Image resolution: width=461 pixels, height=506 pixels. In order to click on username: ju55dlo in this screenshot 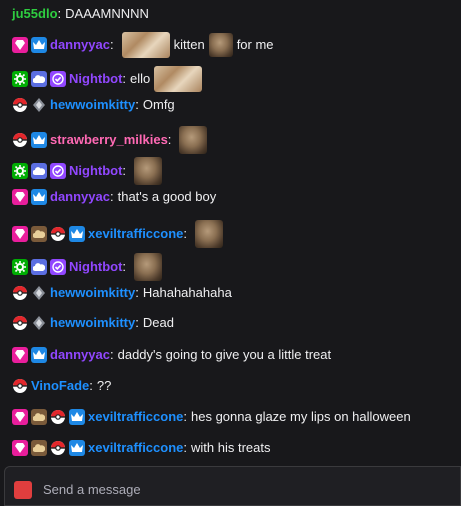, I will do `click(35, 14)`.